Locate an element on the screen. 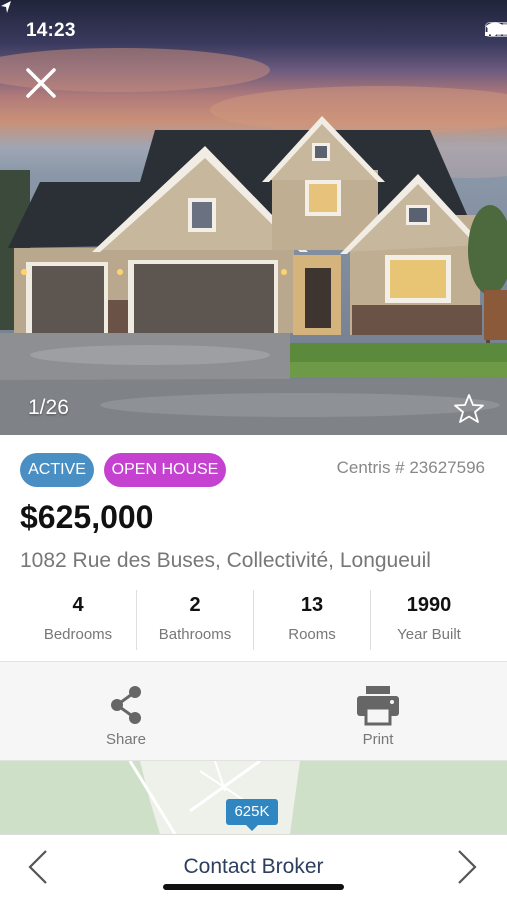 Image resolution: width=507 pixels, height=900 pixels. star-outline-icon is located at coordinates (469, 408).